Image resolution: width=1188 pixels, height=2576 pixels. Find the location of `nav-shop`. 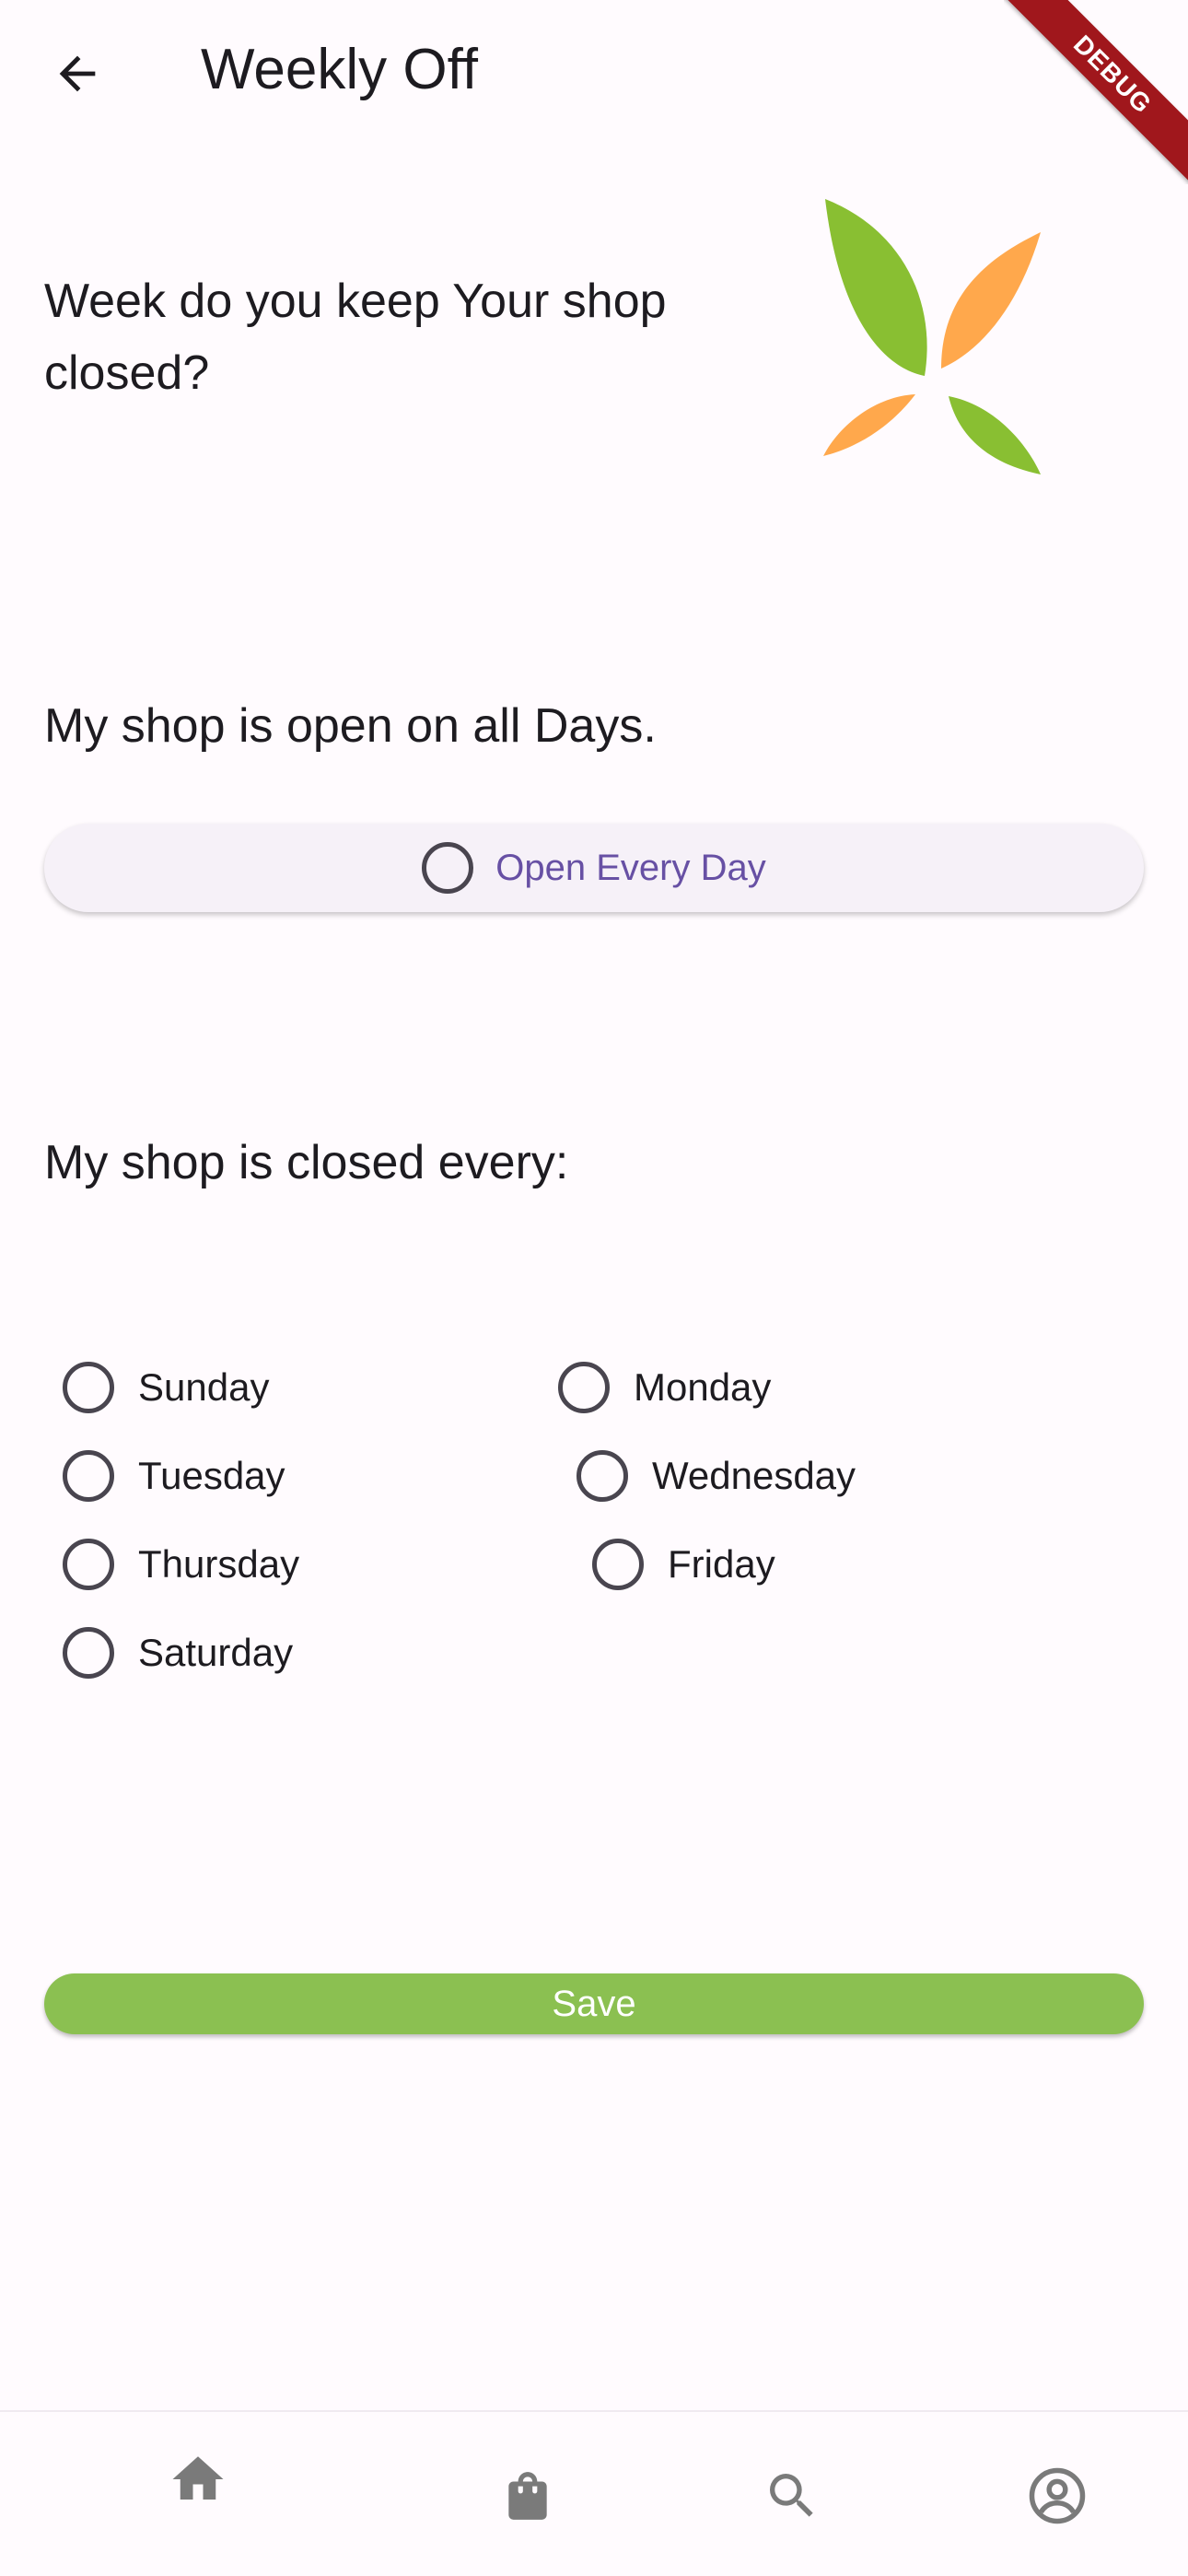

nav-shop is located at coordinates (527, 2495).